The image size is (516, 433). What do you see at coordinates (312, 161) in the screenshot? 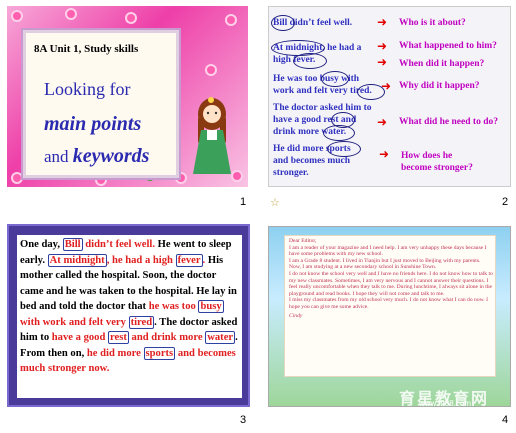
I see `sentence-5b: and becomes much` at bounding box center [312, 161].